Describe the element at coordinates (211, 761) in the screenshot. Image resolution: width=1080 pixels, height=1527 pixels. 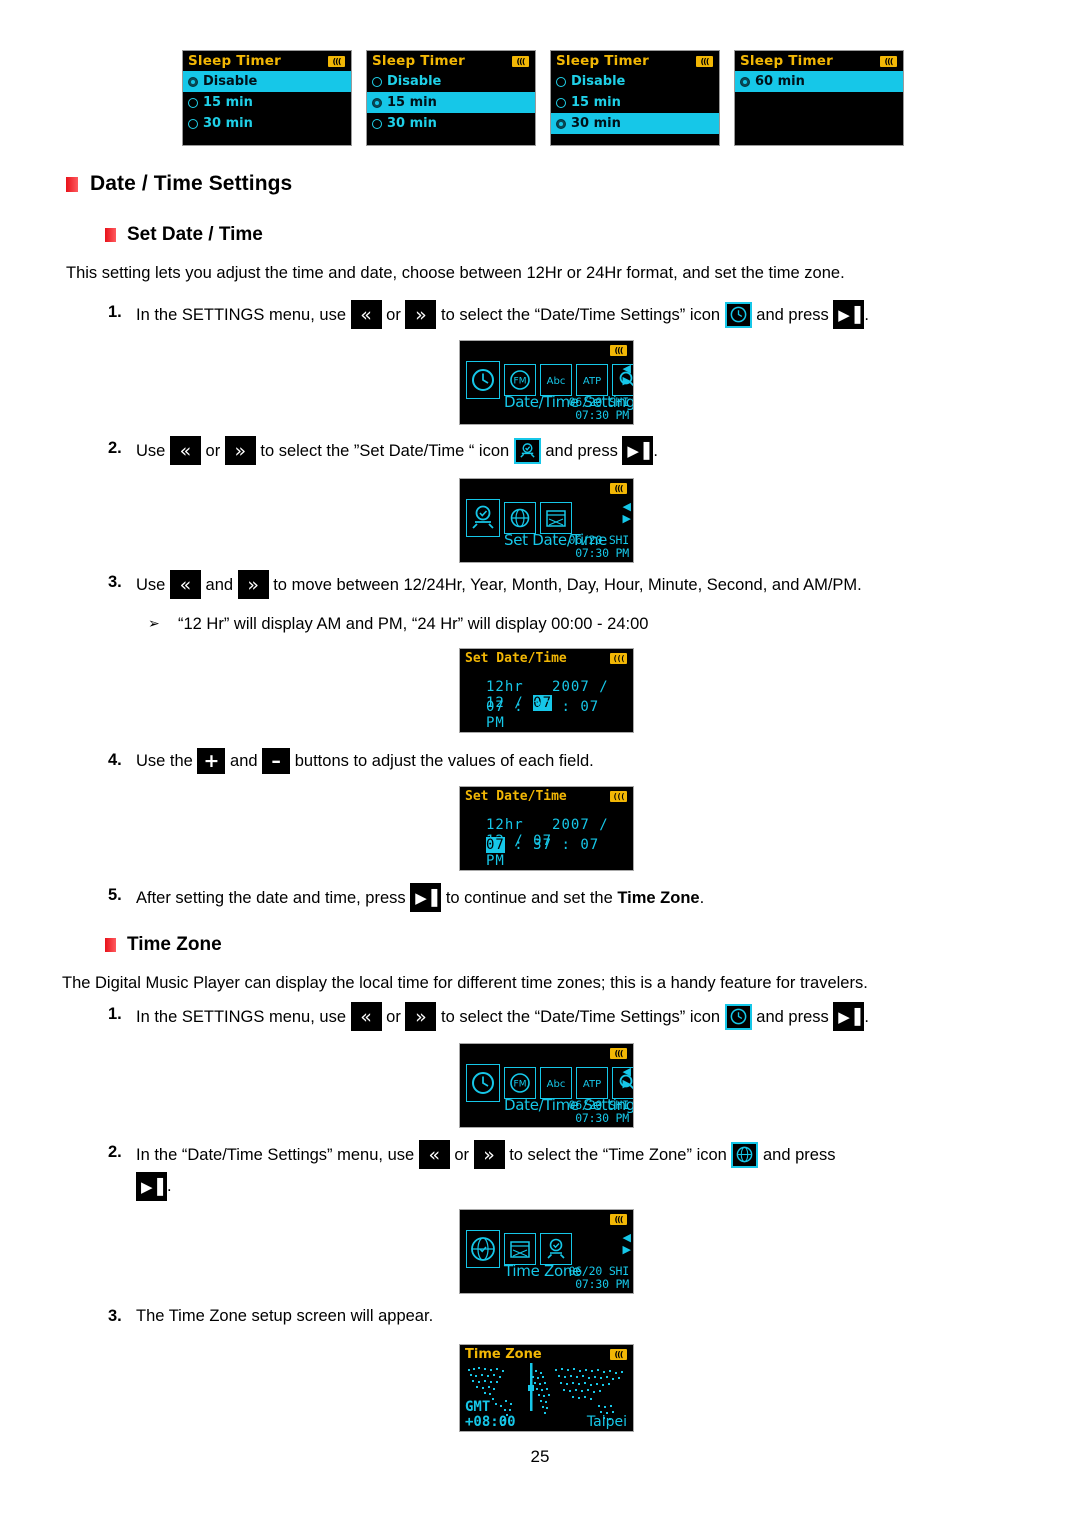
I see `plus-key-icon: +` at that location.